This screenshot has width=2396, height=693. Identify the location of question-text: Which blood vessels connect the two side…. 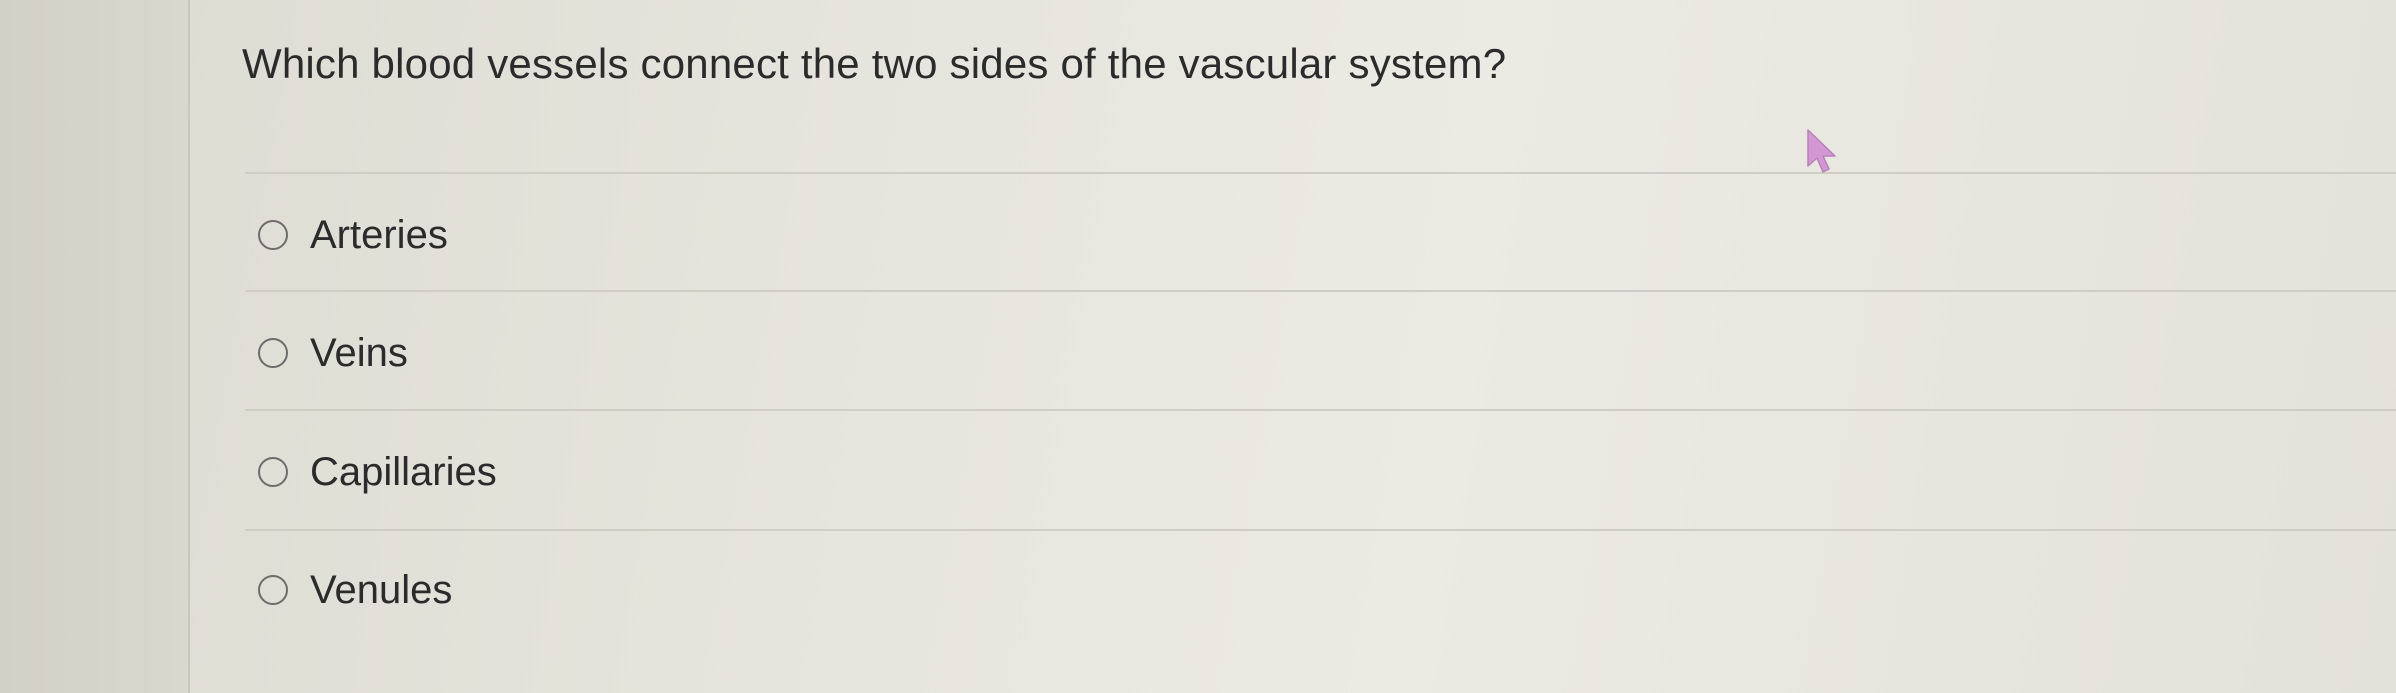
(874, 63).